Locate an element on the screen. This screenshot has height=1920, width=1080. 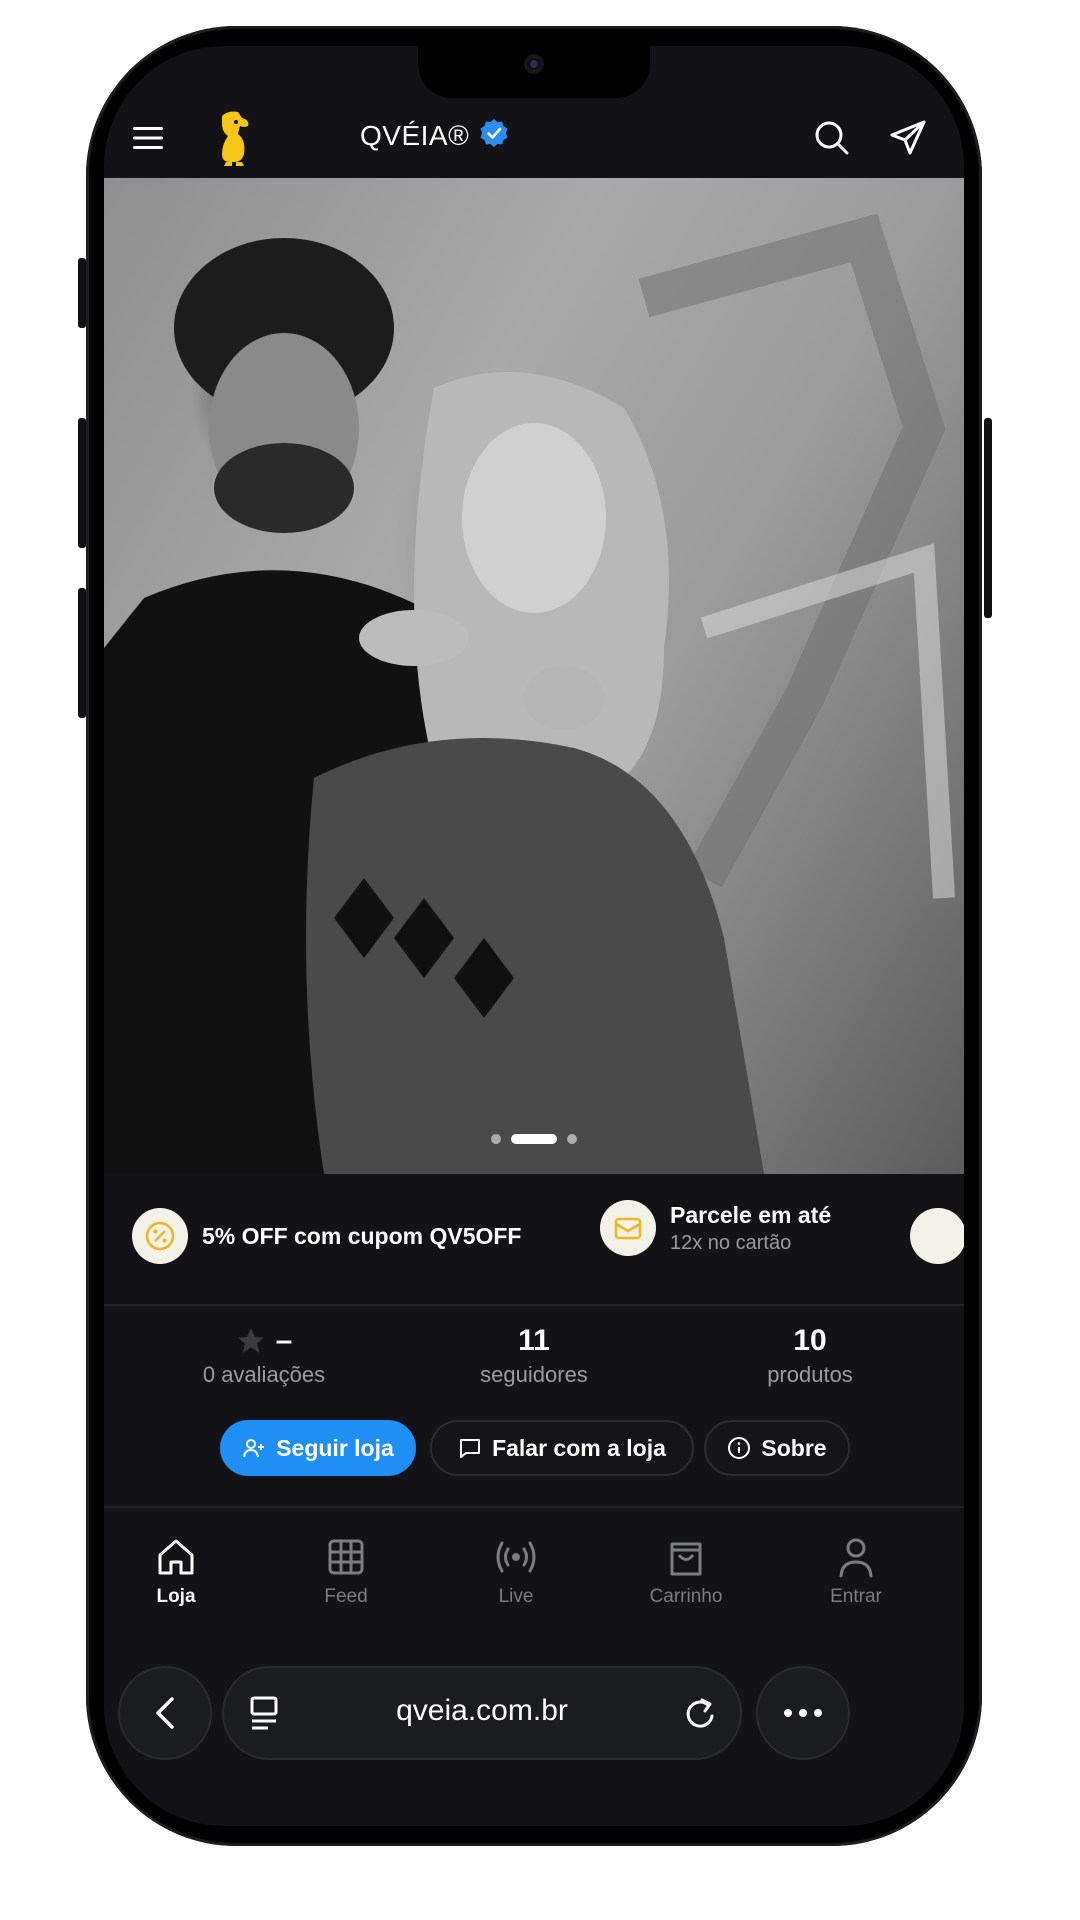
volume-down-button is located at coordinates (82, 653).